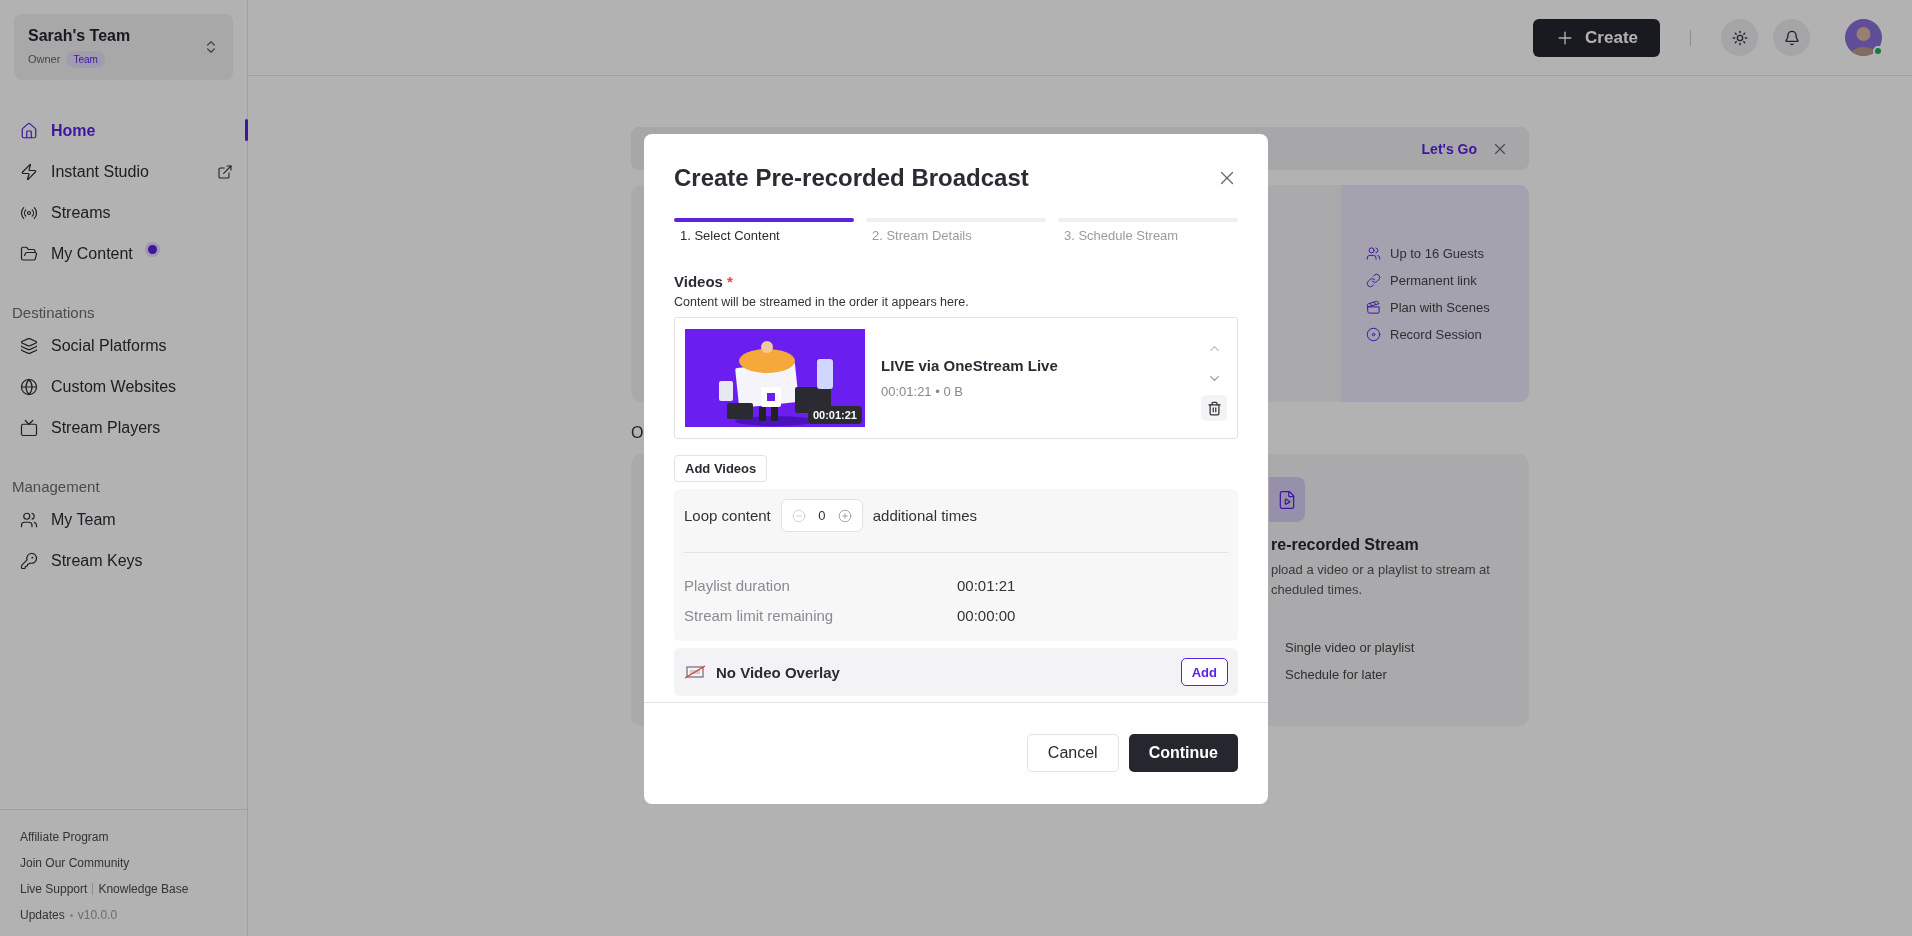  I want to click on footer-link: Join Our Community, so click(75, 863).